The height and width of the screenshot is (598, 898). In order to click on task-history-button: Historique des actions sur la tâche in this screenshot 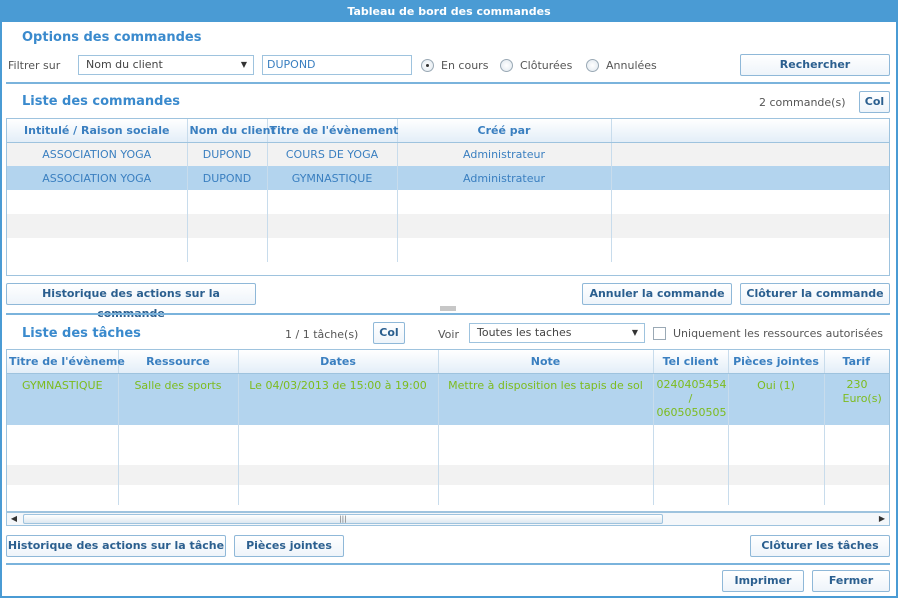, I will do `click(116, 546)`.